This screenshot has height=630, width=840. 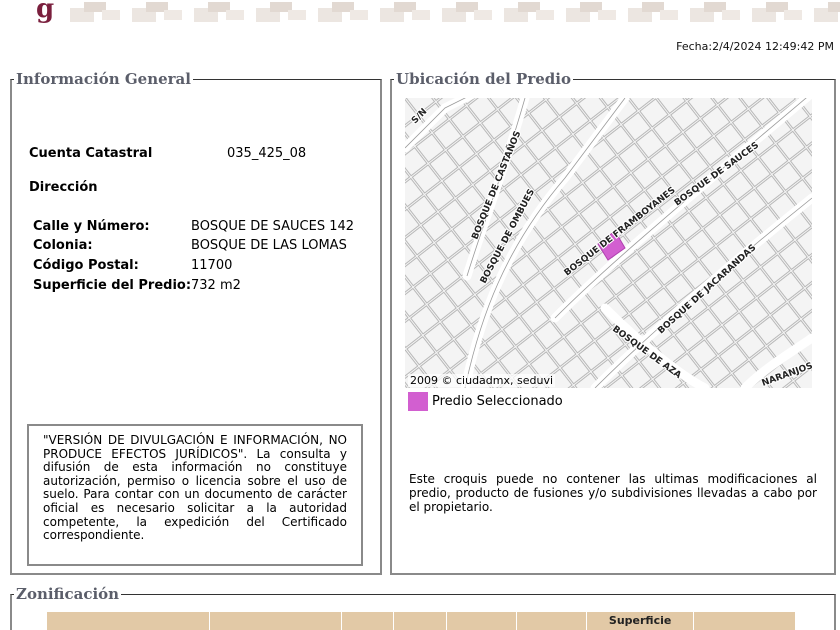 I want to click on top-banner: g, so click(x=420, y=13).